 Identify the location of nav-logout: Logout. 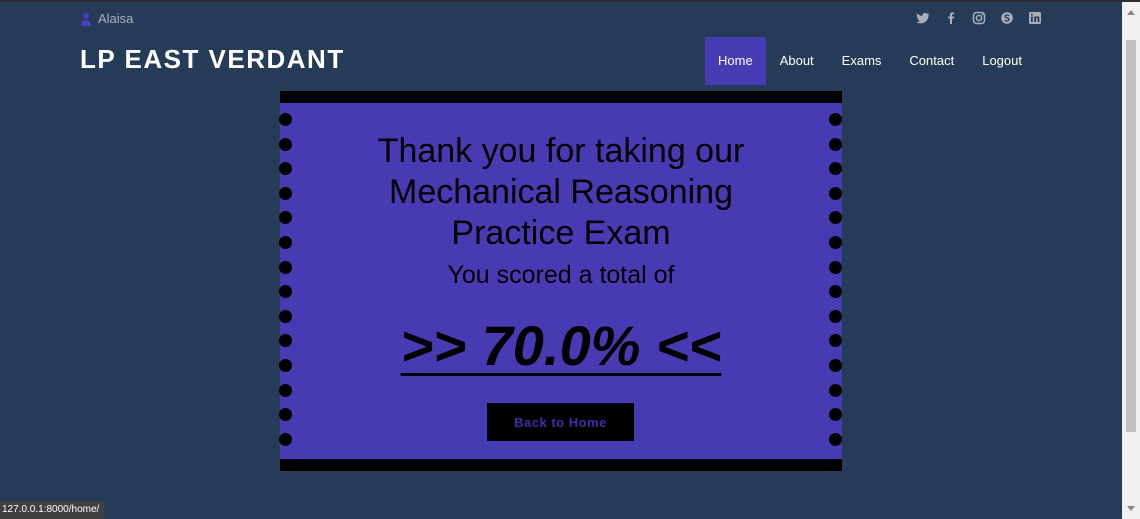
(1002, 61).